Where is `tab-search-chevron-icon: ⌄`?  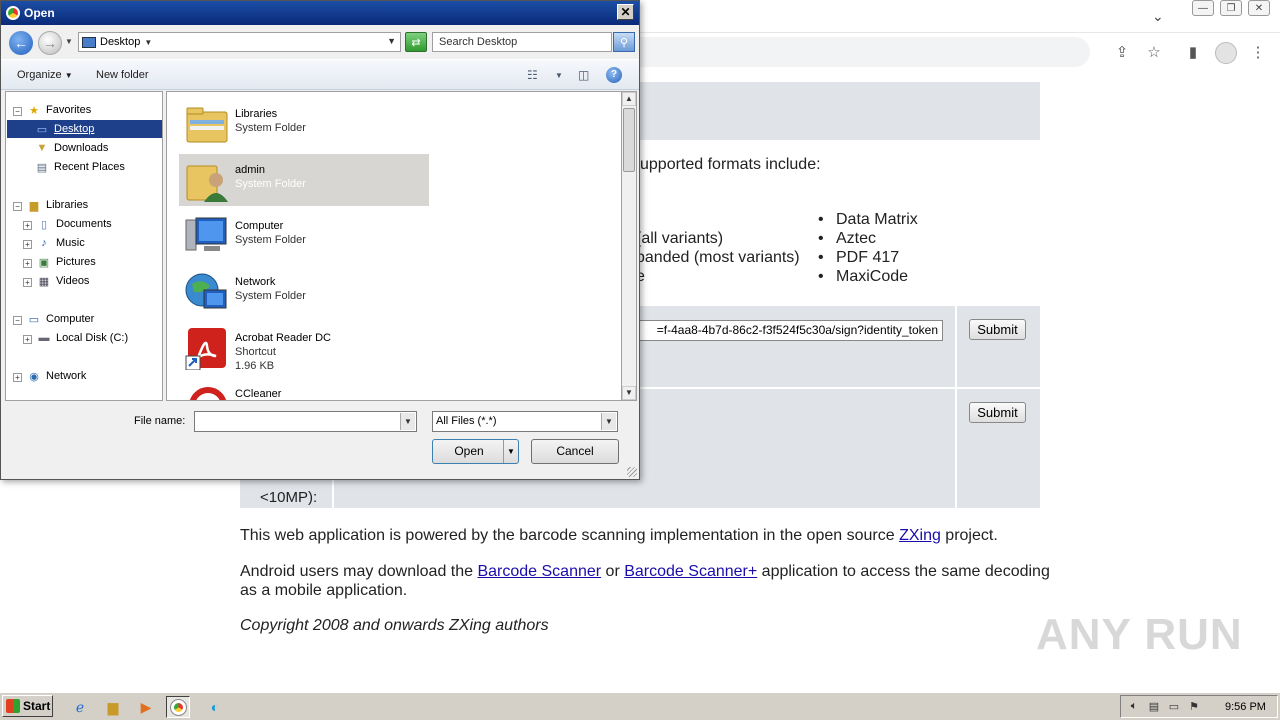
tab-search-chevron-icon: ⌄ is located at coordinates (1158, 16).